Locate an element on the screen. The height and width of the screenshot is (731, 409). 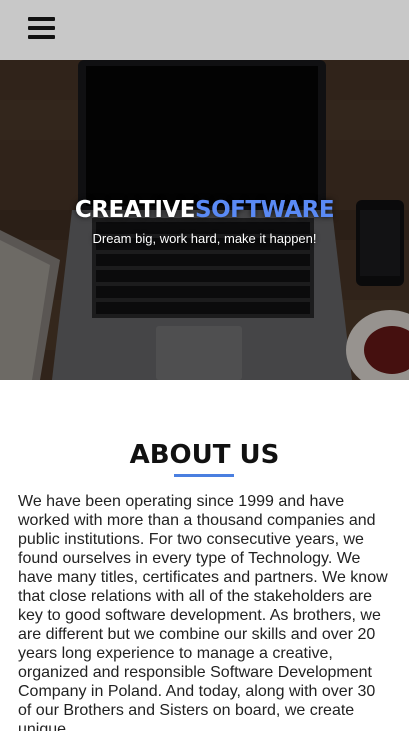
about-heading-underline is located at coordinates (204, 475).